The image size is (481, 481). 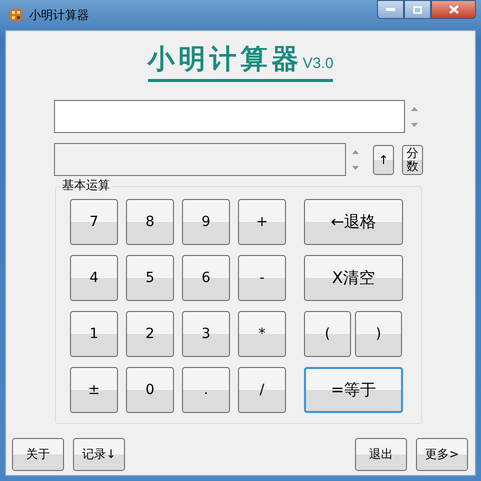 What do you see at coordinates (206, 334) in the screenshot?
I see `calculator-key: 3` at bounding box center [206, 334].